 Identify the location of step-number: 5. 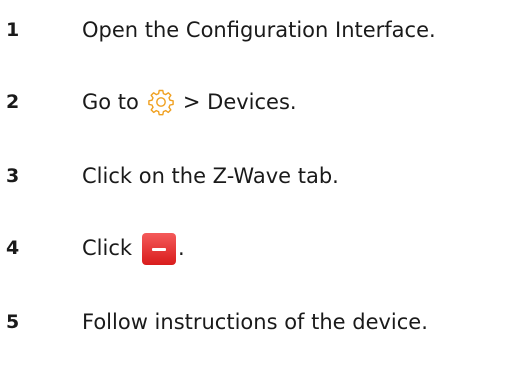
(13, 322).